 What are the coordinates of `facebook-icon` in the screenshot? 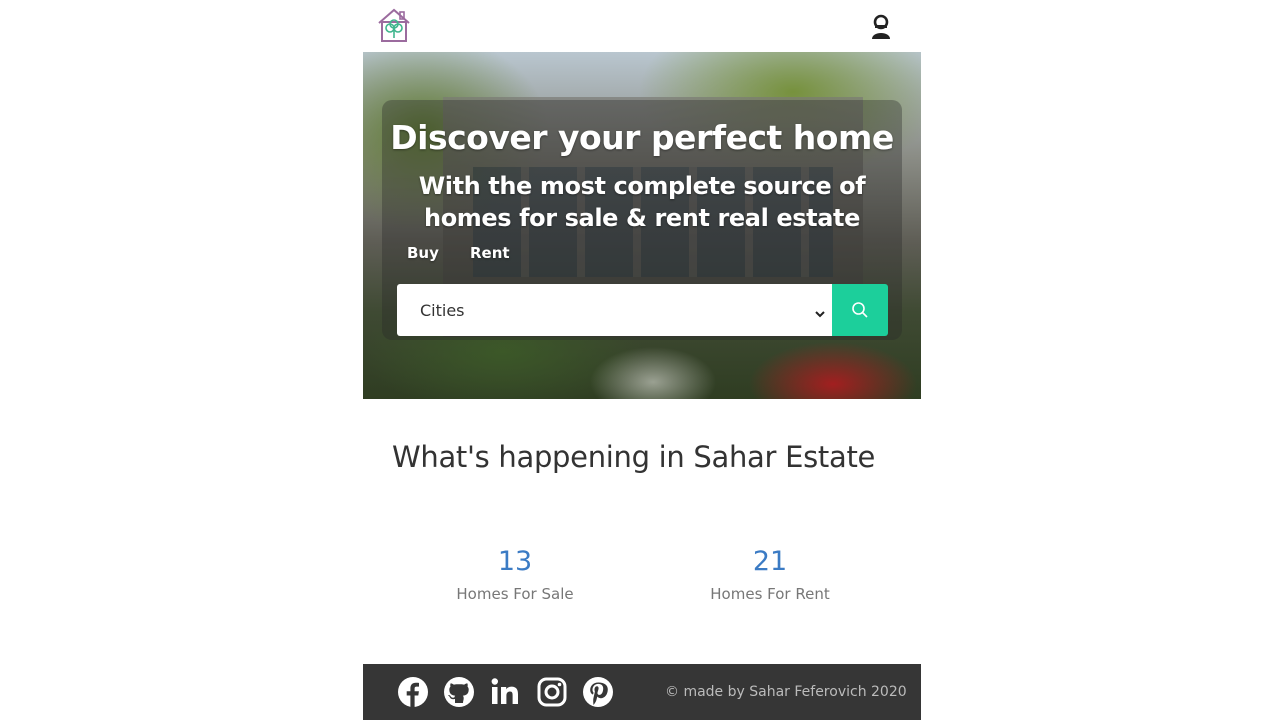 It's located at (413, 692).